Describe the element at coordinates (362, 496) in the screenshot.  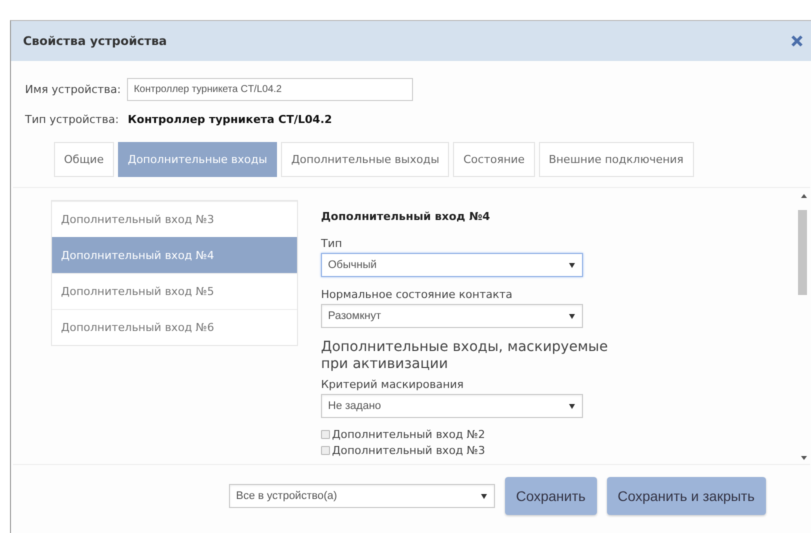
I see `dropdown: Все в устройство(а)` at that location.